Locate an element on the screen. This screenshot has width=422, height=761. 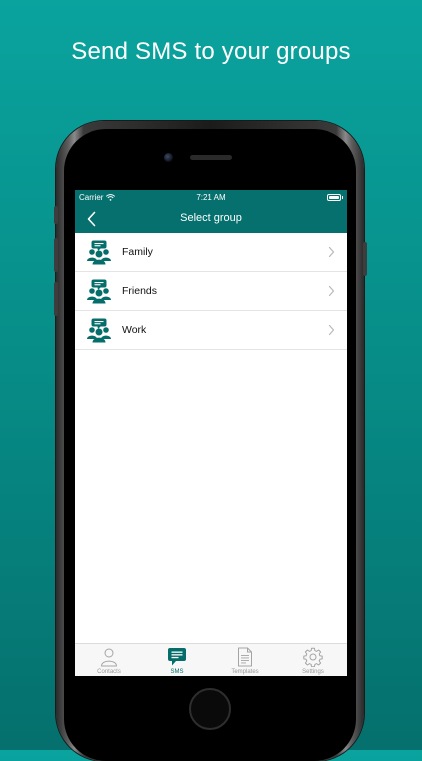
navigation-bar: Select group is located at coordinates (211, 219).